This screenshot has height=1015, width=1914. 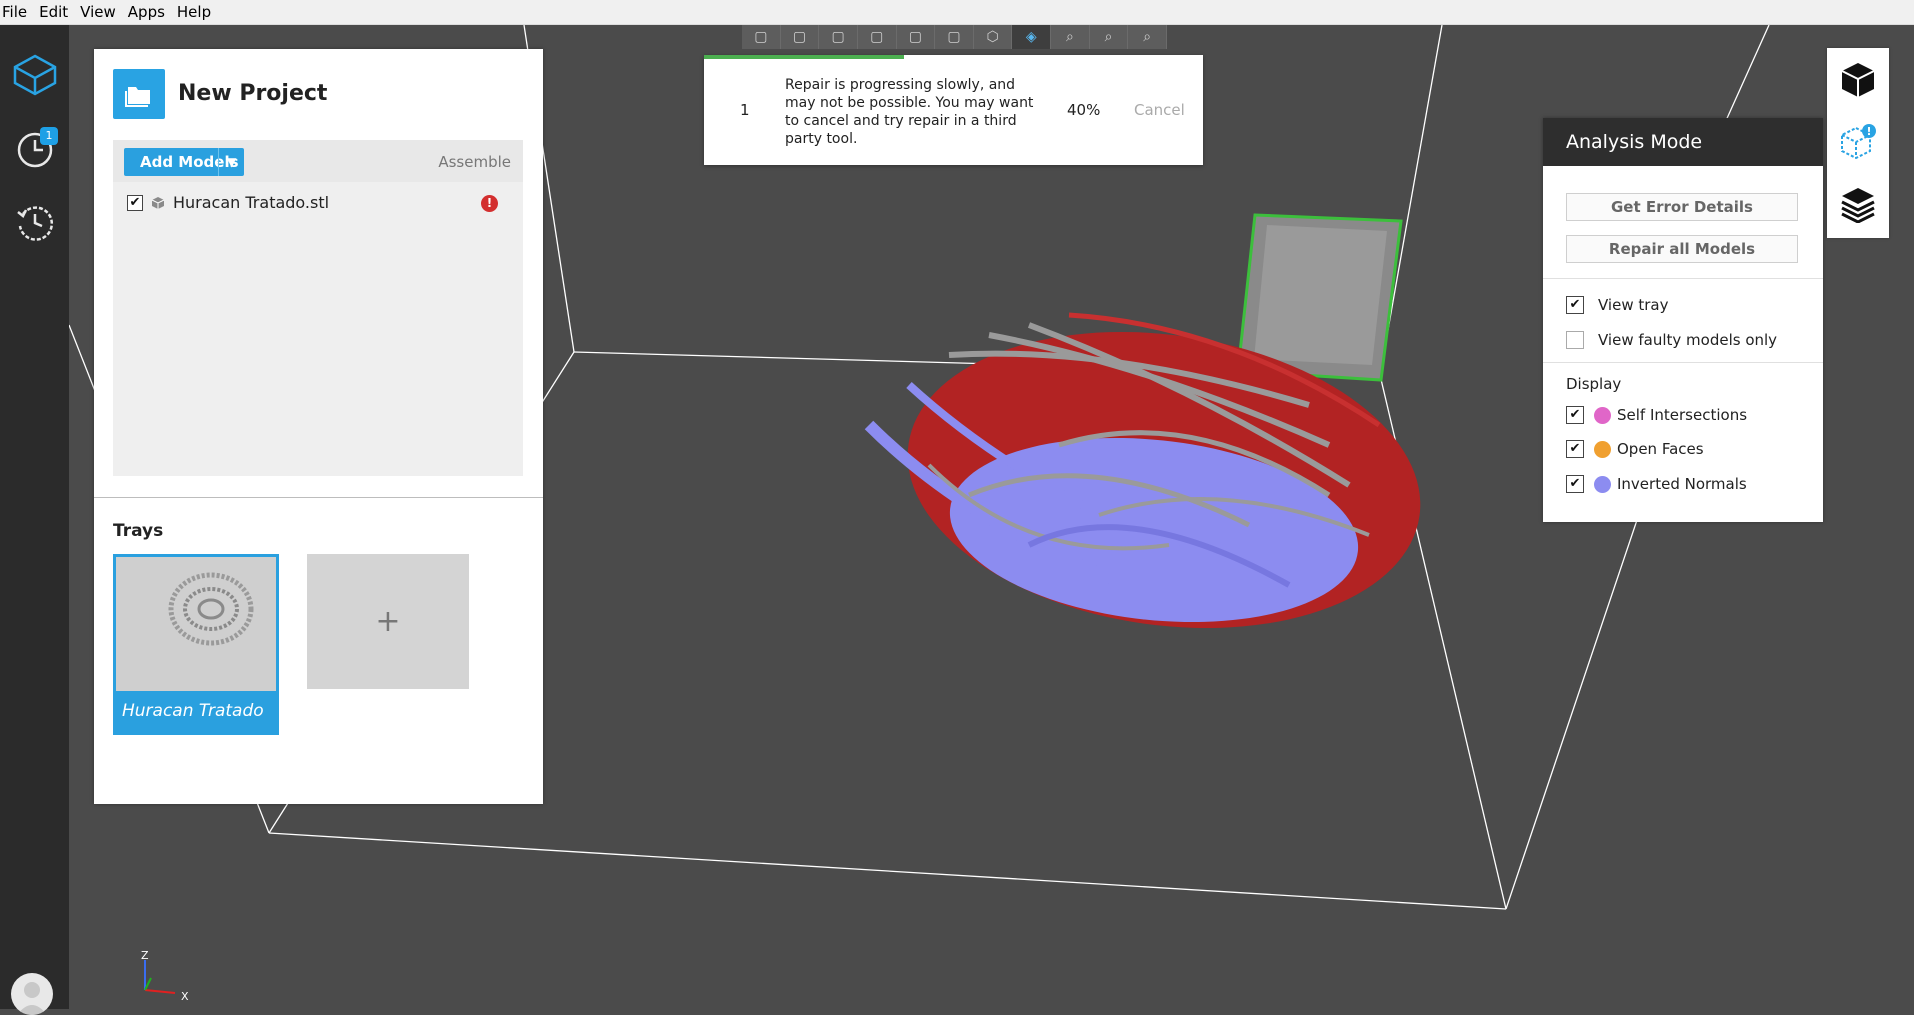 What do you see at coordinates (957, 12) in the screenshot?
I see `menu-bar: File Edit View Apps Help` at bounding box center [957, 12].